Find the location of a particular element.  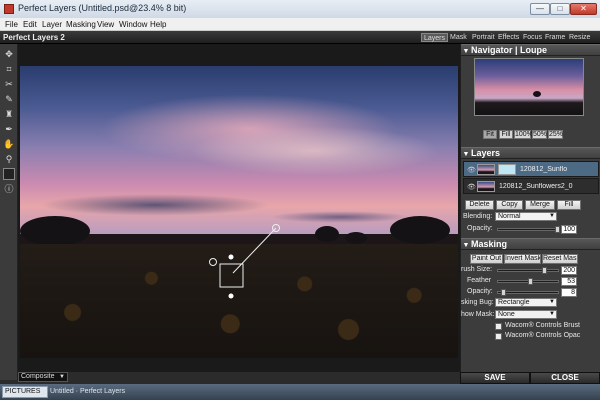

tab-frame: Frame is located at coordinates (555, 37).